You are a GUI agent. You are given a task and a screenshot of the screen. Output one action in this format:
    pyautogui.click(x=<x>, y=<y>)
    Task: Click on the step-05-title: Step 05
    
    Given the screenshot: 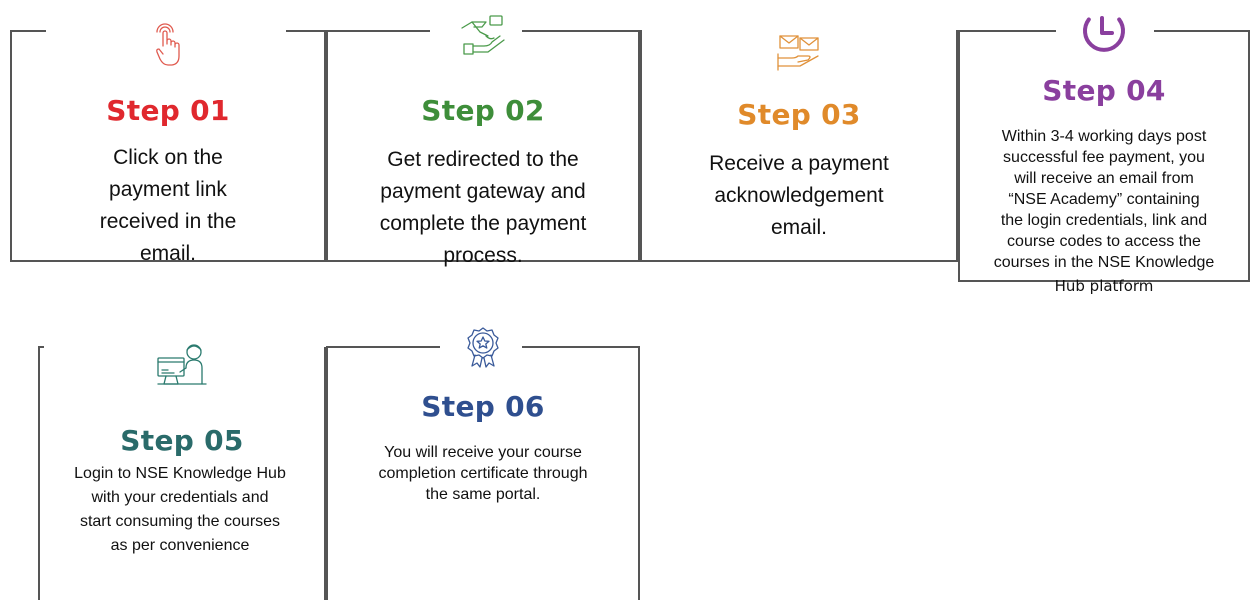 What is the action you would take?
    pyautogui.click(x=182, y=440)
    